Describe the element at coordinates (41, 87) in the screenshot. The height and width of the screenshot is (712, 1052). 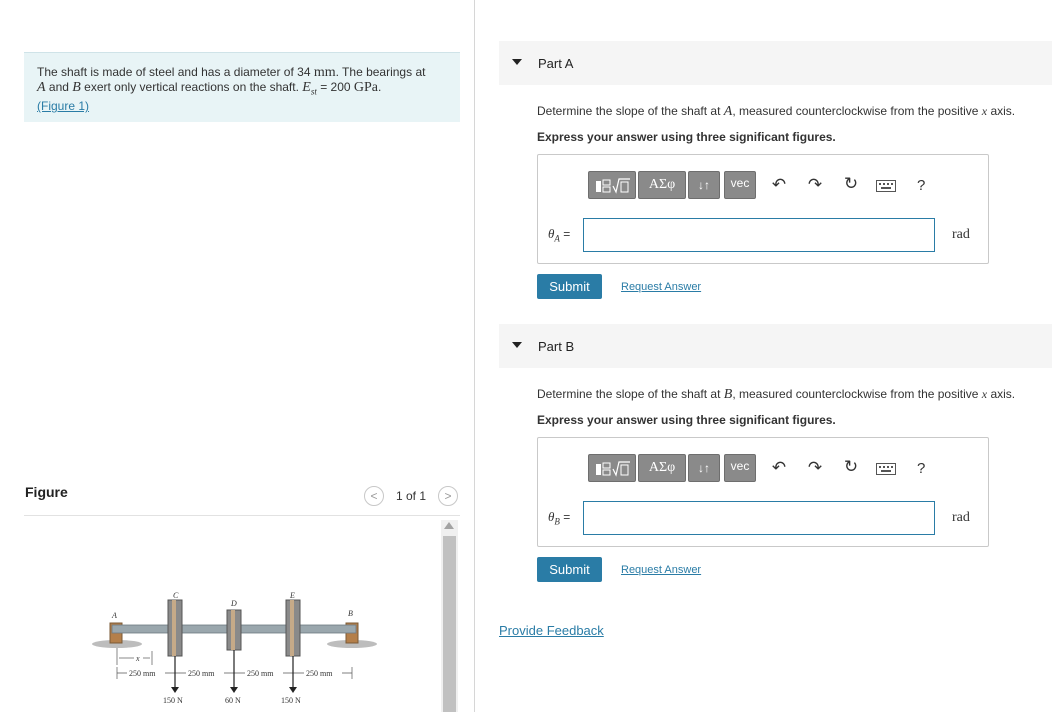
I see `var-a: A` at that location.